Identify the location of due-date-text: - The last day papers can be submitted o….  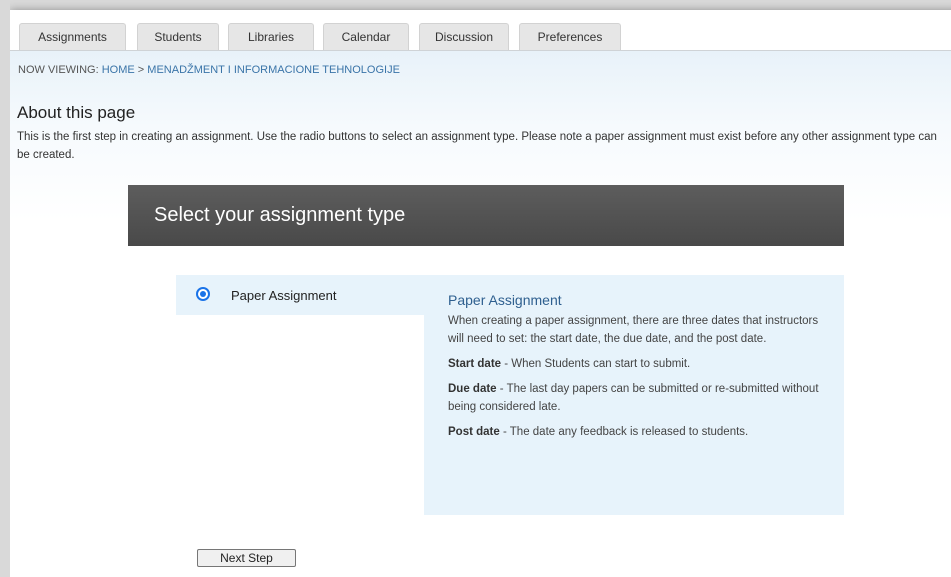
(633, 398).